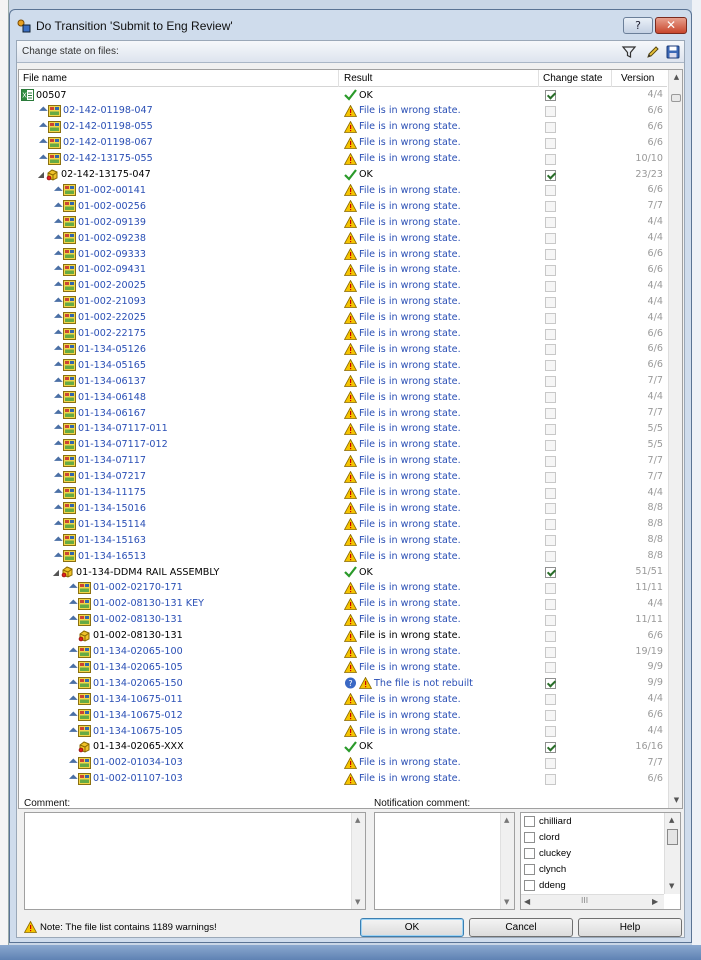  What do you see at coordinates (358, 78) in the screenshot?
I see `column-header-result: Result` at bounding box center [358, 78].